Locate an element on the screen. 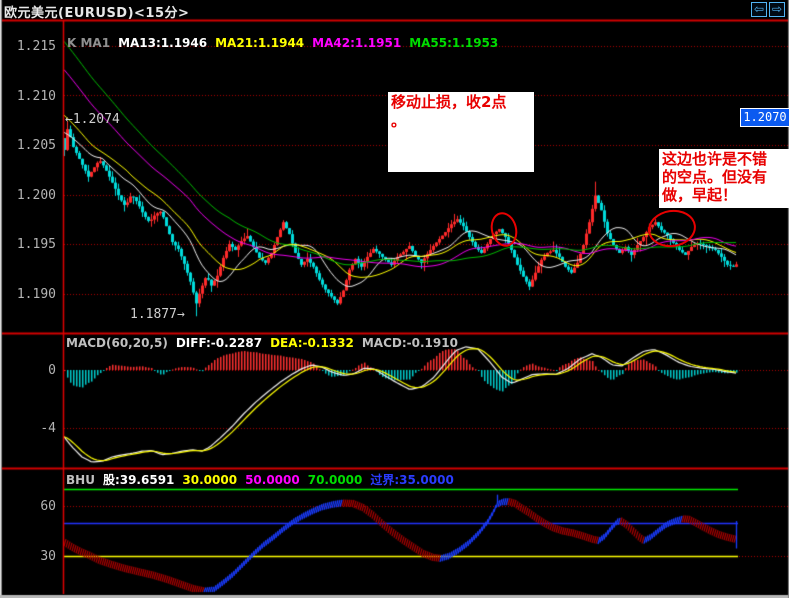  annotation-text-line: 这边也许是不错 is located at coordinates (715, 159).